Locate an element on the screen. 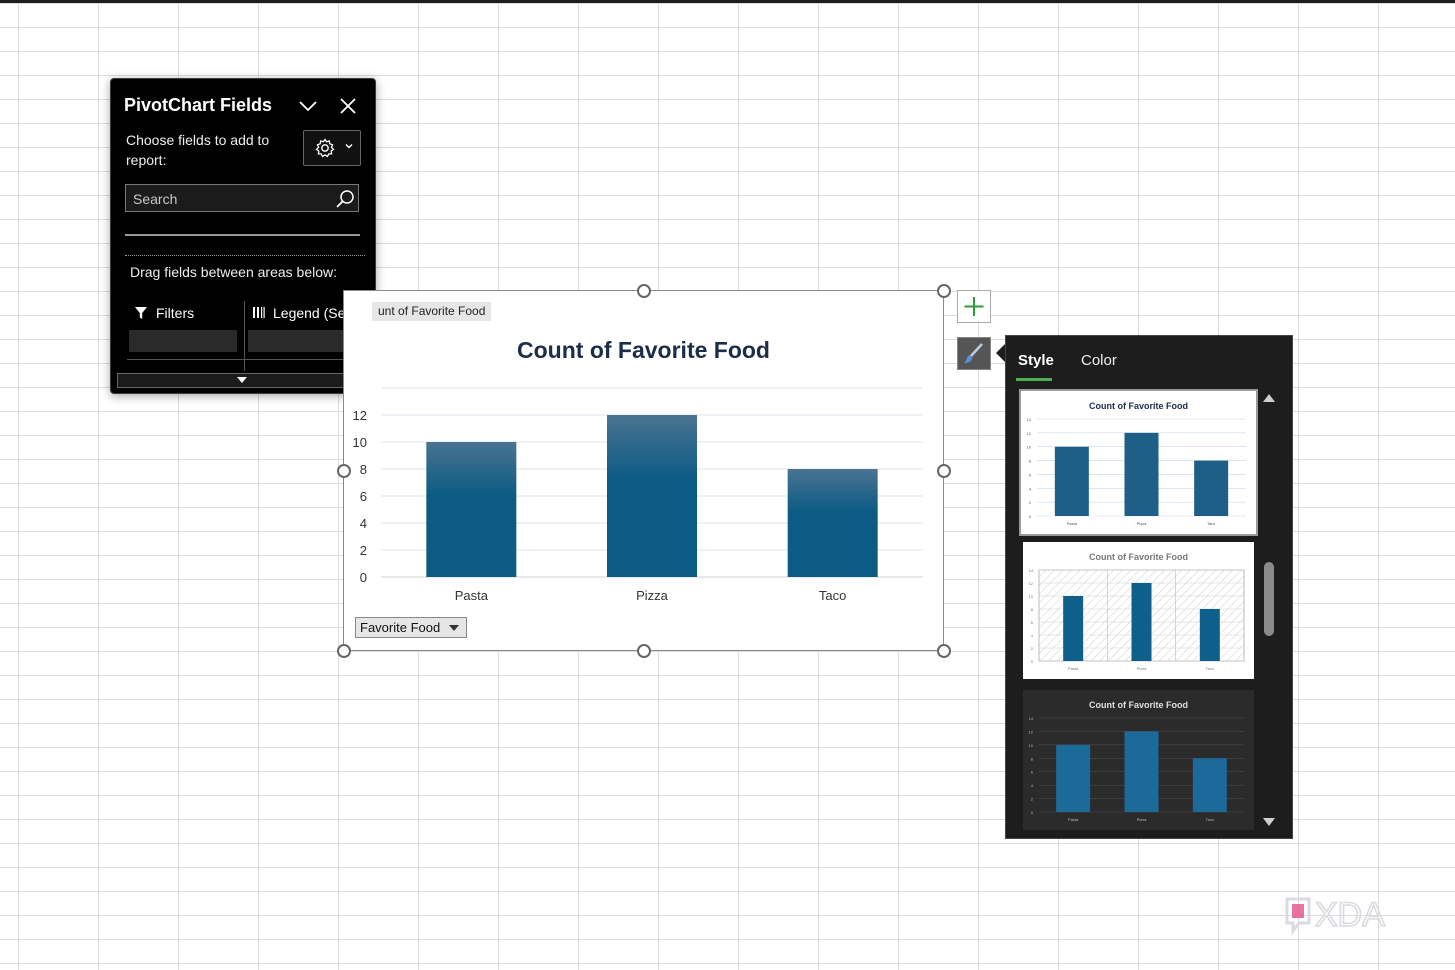 This screenshot has height=970, width=1455. filters-area-header: Filters is located at coordinates (164, 313).